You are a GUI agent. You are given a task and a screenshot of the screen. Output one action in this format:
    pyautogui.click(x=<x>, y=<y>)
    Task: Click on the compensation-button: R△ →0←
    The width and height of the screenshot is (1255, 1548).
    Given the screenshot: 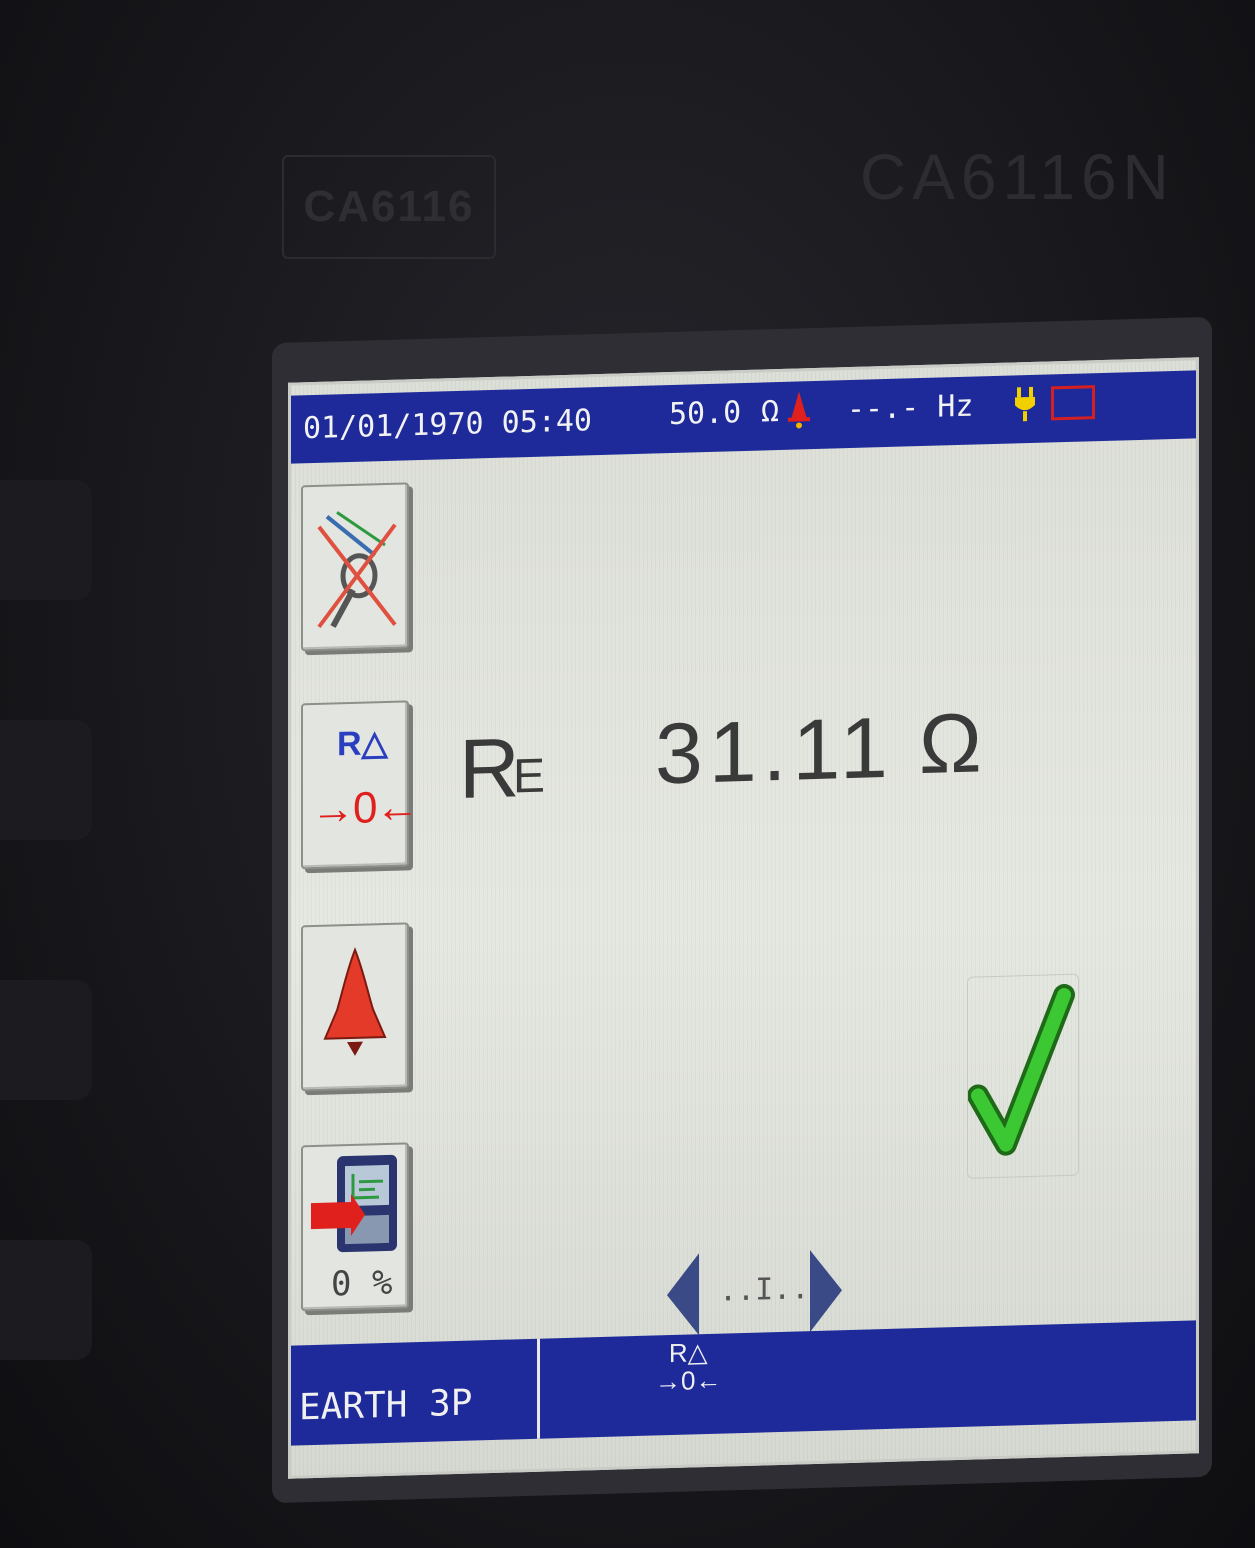 What is the action you would take?
    pyautogui.click(x=359, y=785)
    